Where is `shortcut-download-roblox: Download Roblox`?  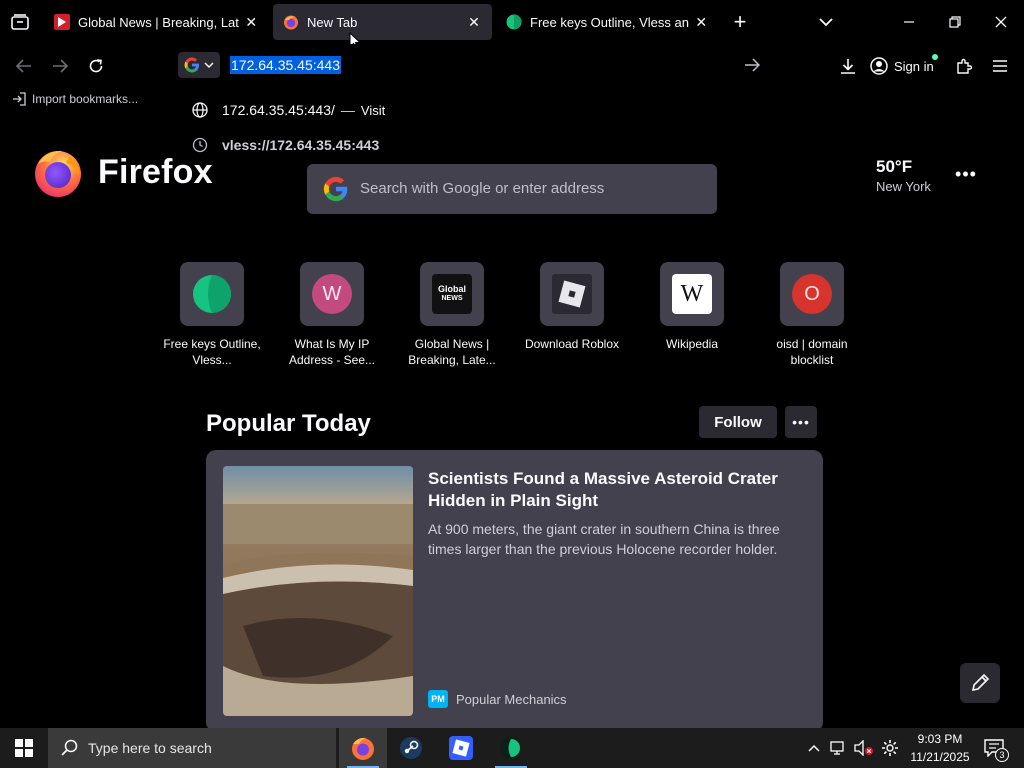 shortcut-download-roblox: Download Roblox is located at coordinates (572, 307).